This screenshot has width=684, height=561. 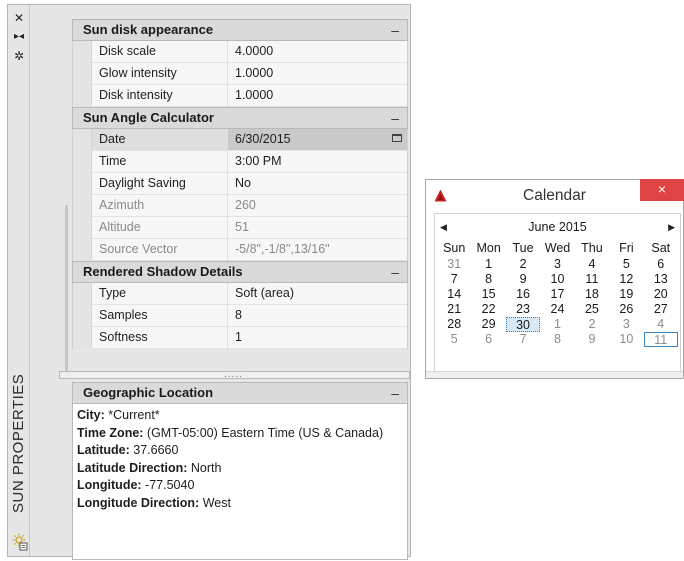 I want to click on section-header-sun-angle-calculator: Sun Angle Calculator –, so click(x=240, y=118).